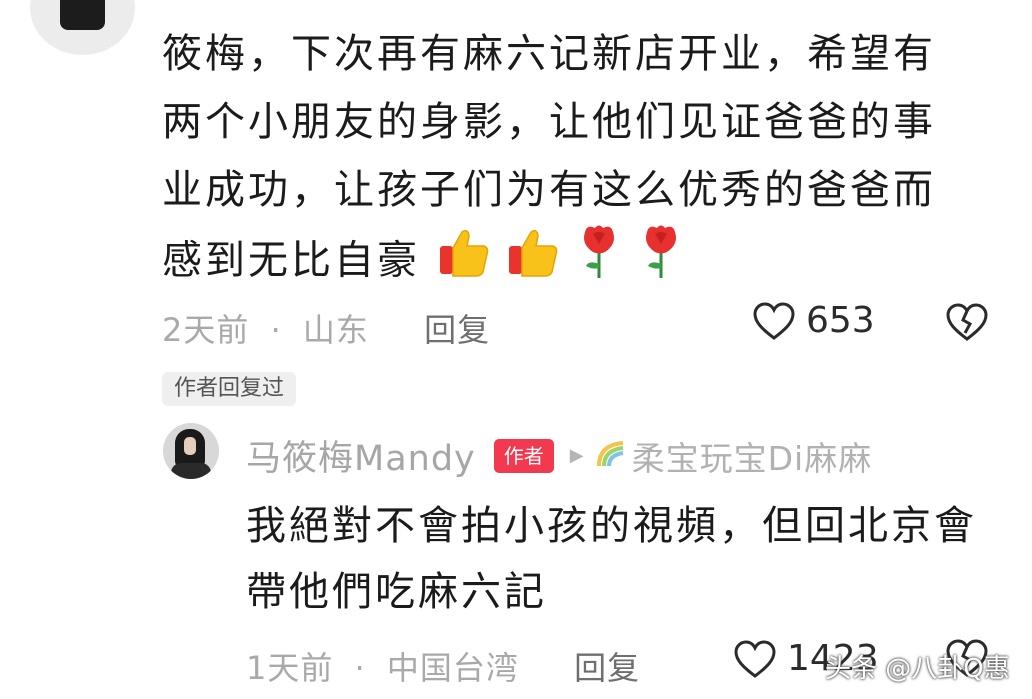  I want to click on rainbow-icon, so click(611, 456).